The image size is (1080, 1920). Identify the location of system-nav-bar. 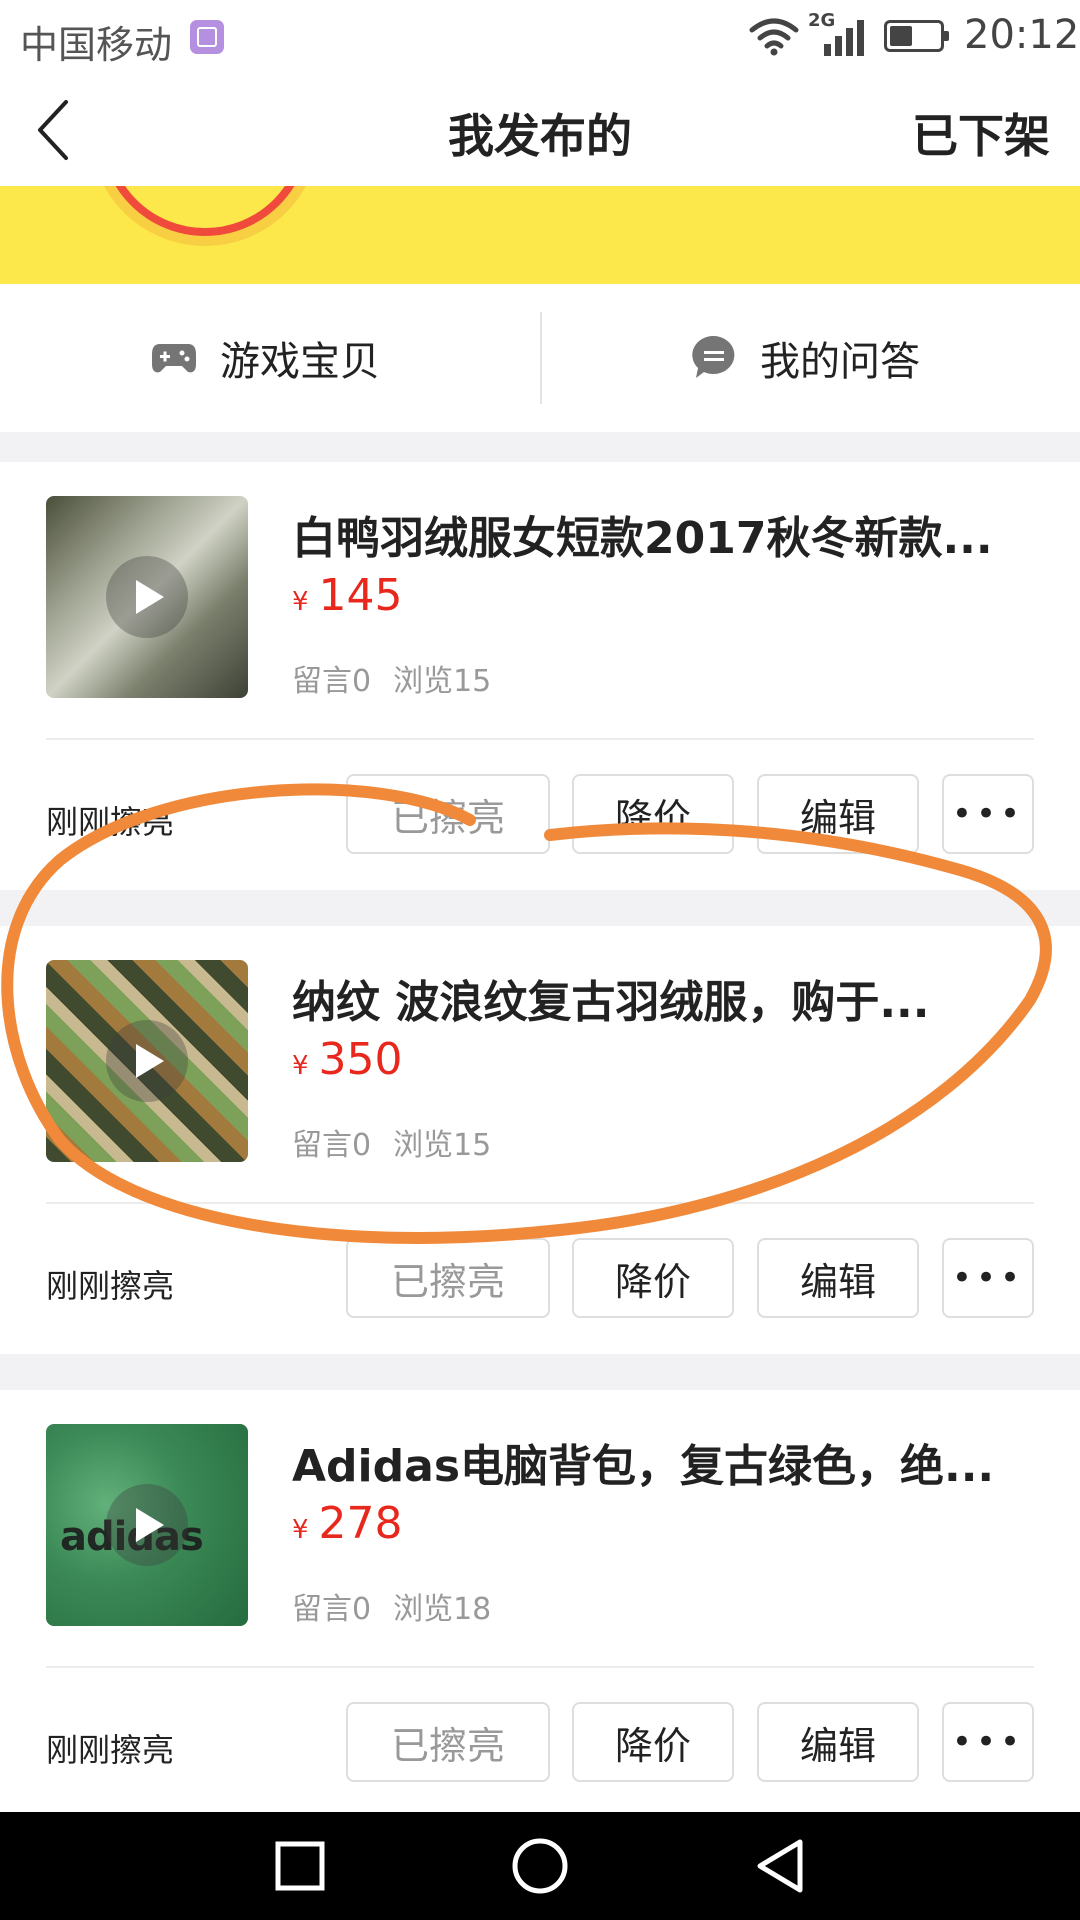
(540, 1866).